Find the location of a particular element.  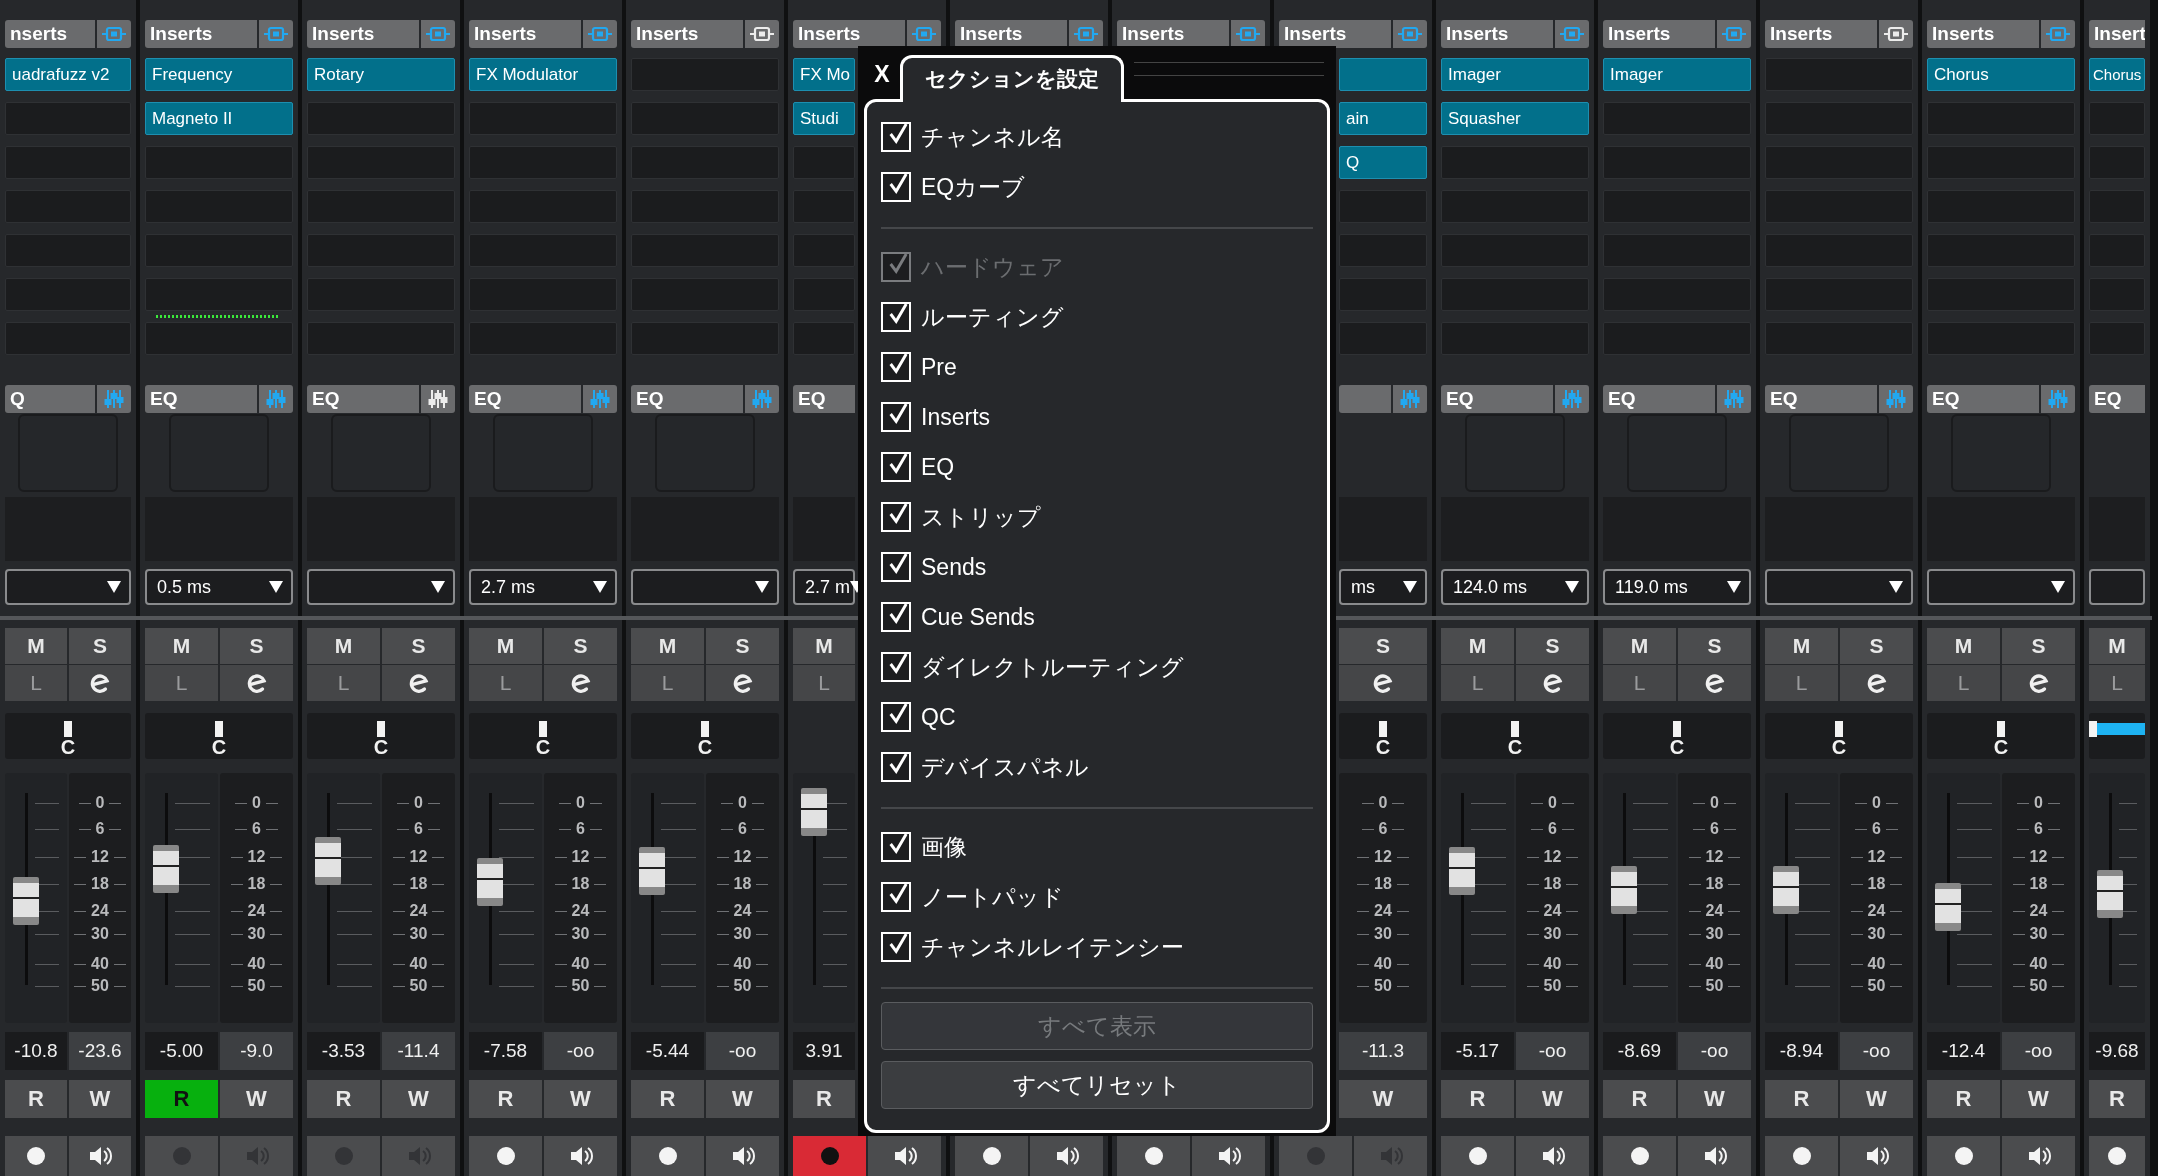

insert-slot: FX Mo is located at coordinates (824, 74).